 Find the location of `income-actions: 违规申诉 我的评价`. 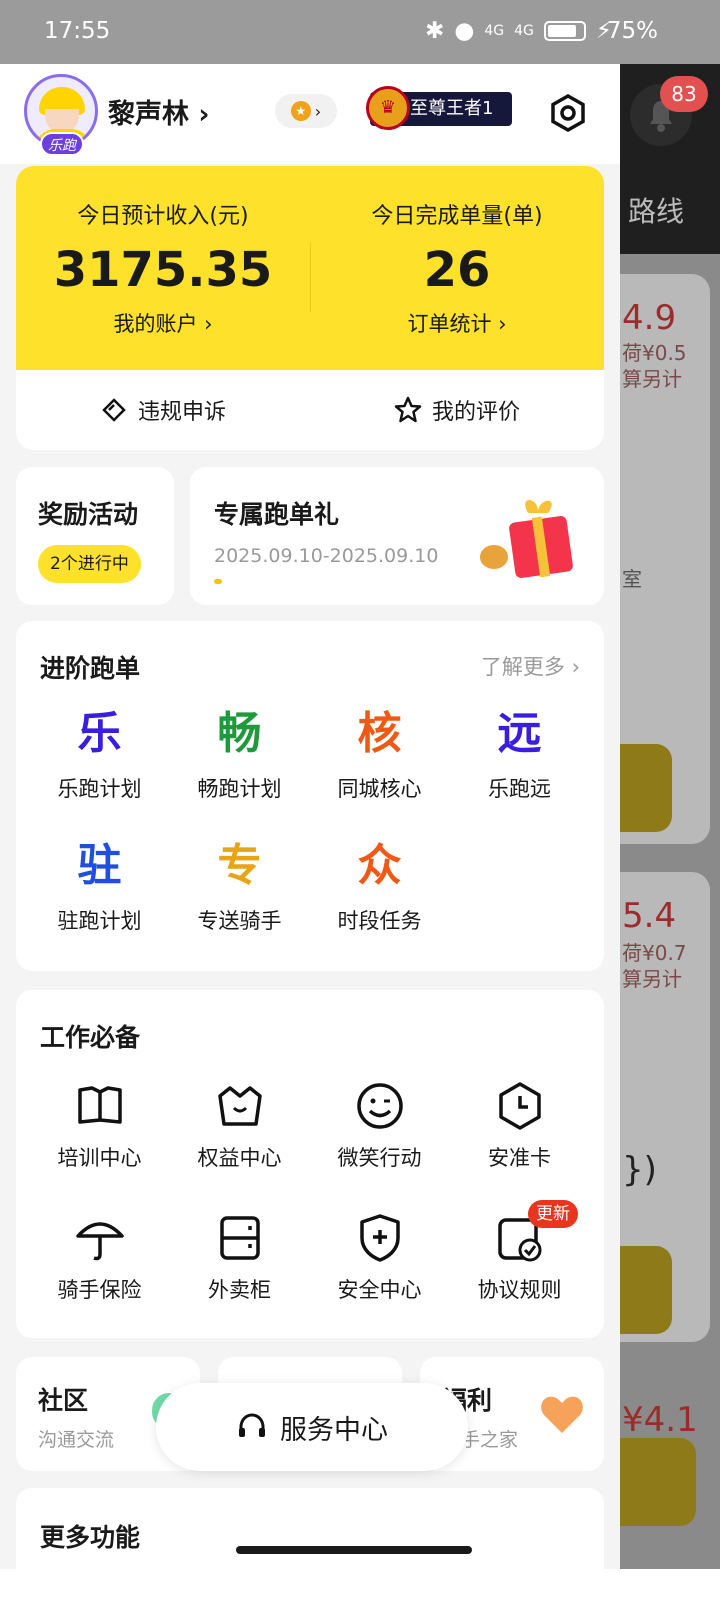

income-actions: 违规申诉 我的评价 is located at coordinates (310, 410).